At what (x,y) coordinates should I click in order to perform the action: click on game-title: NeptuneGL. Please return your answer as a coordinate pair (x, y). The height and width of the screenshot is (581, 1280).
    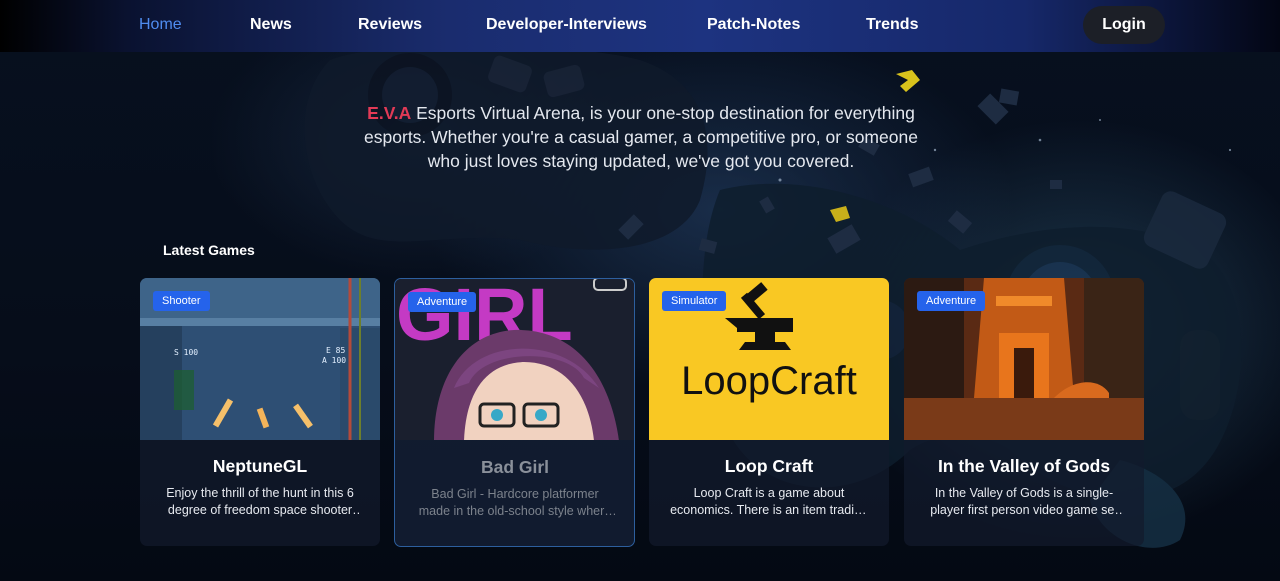
    Looking at the image, I should click on (260, 466).